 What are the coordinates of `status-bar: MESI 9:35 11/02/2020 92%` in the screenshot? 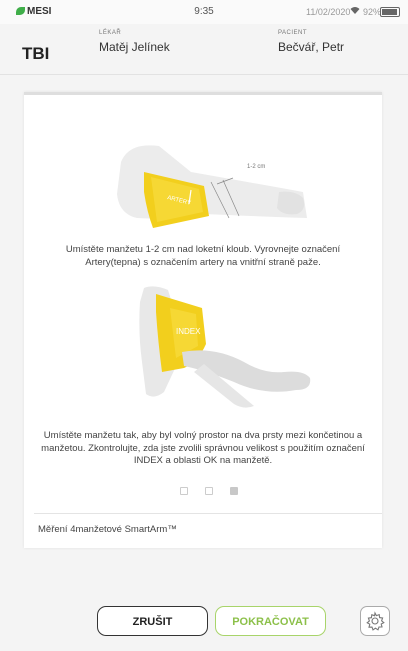 It's located at (204, 12).